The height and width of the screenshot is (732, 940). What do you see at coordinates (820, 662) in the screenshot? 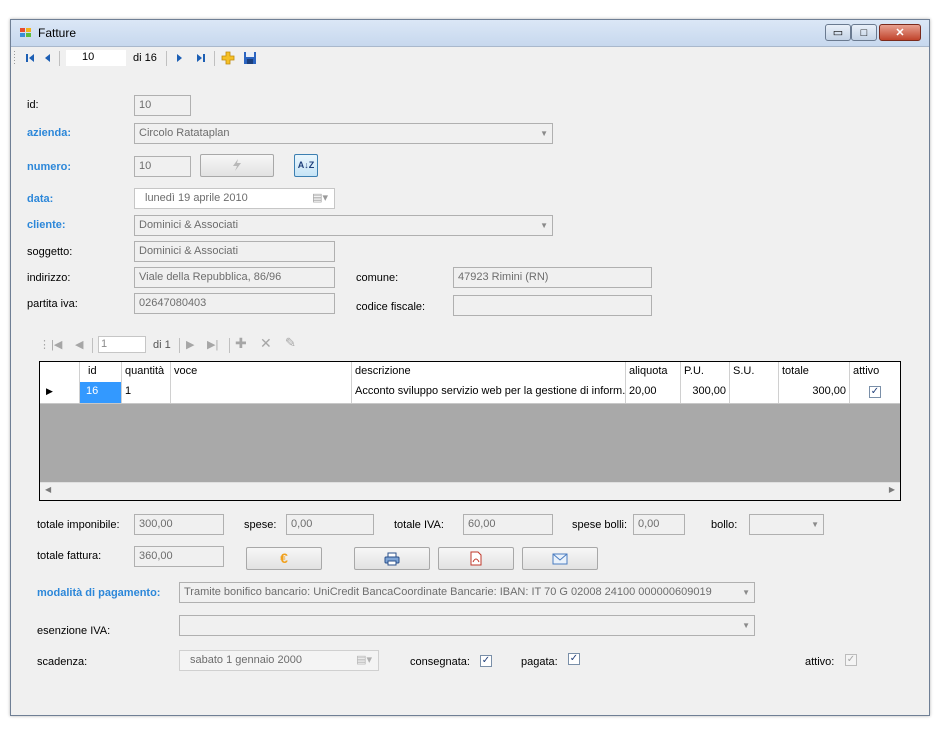
I see `attivo-label: attivo:` at bounding box center [820, 662].